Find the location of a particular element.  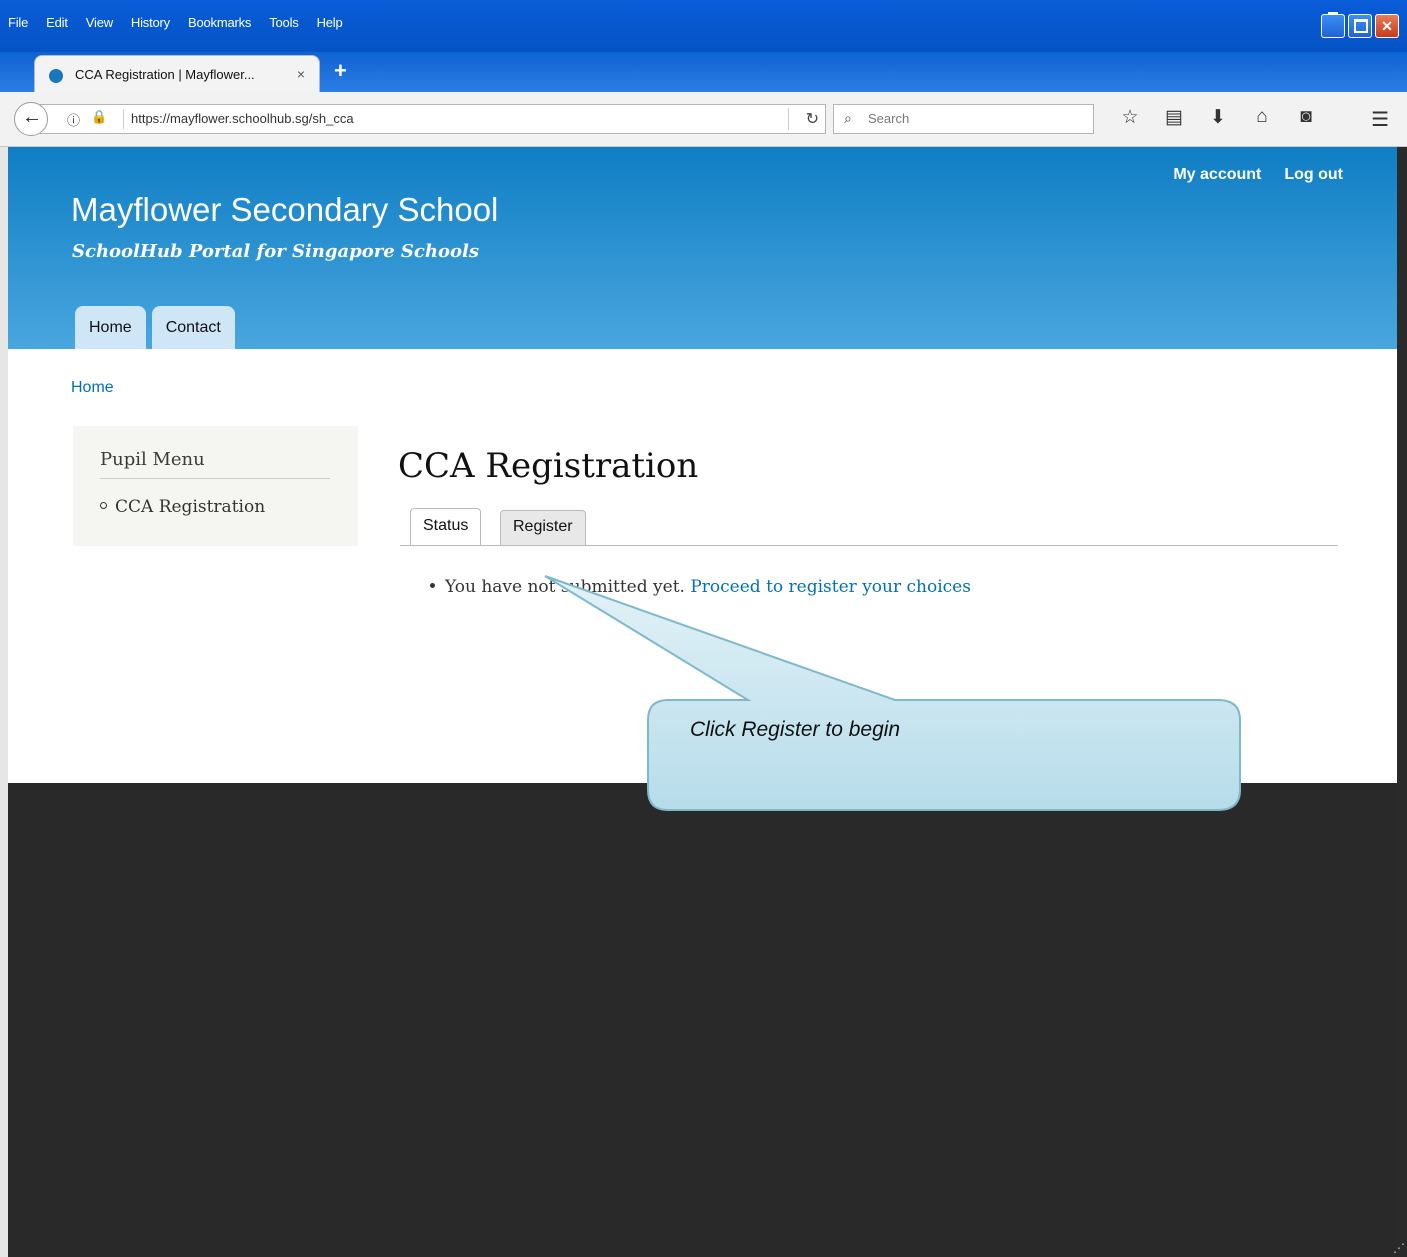

page-title: CCA Registration is located at coordinates (548, 466).